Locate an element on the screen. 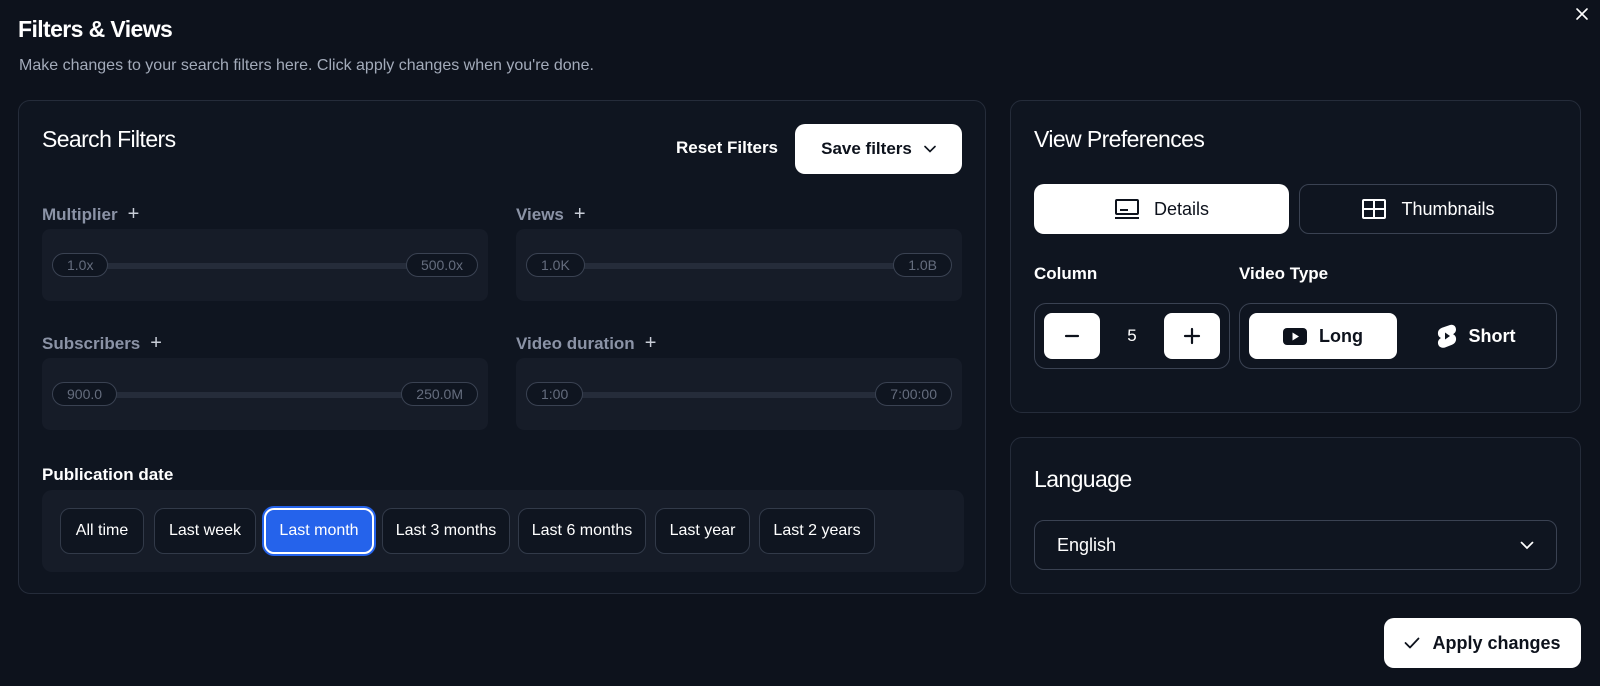 The image size is (1600, 686). views-min-handle: 1.0K is located at coordinates (555, 265).